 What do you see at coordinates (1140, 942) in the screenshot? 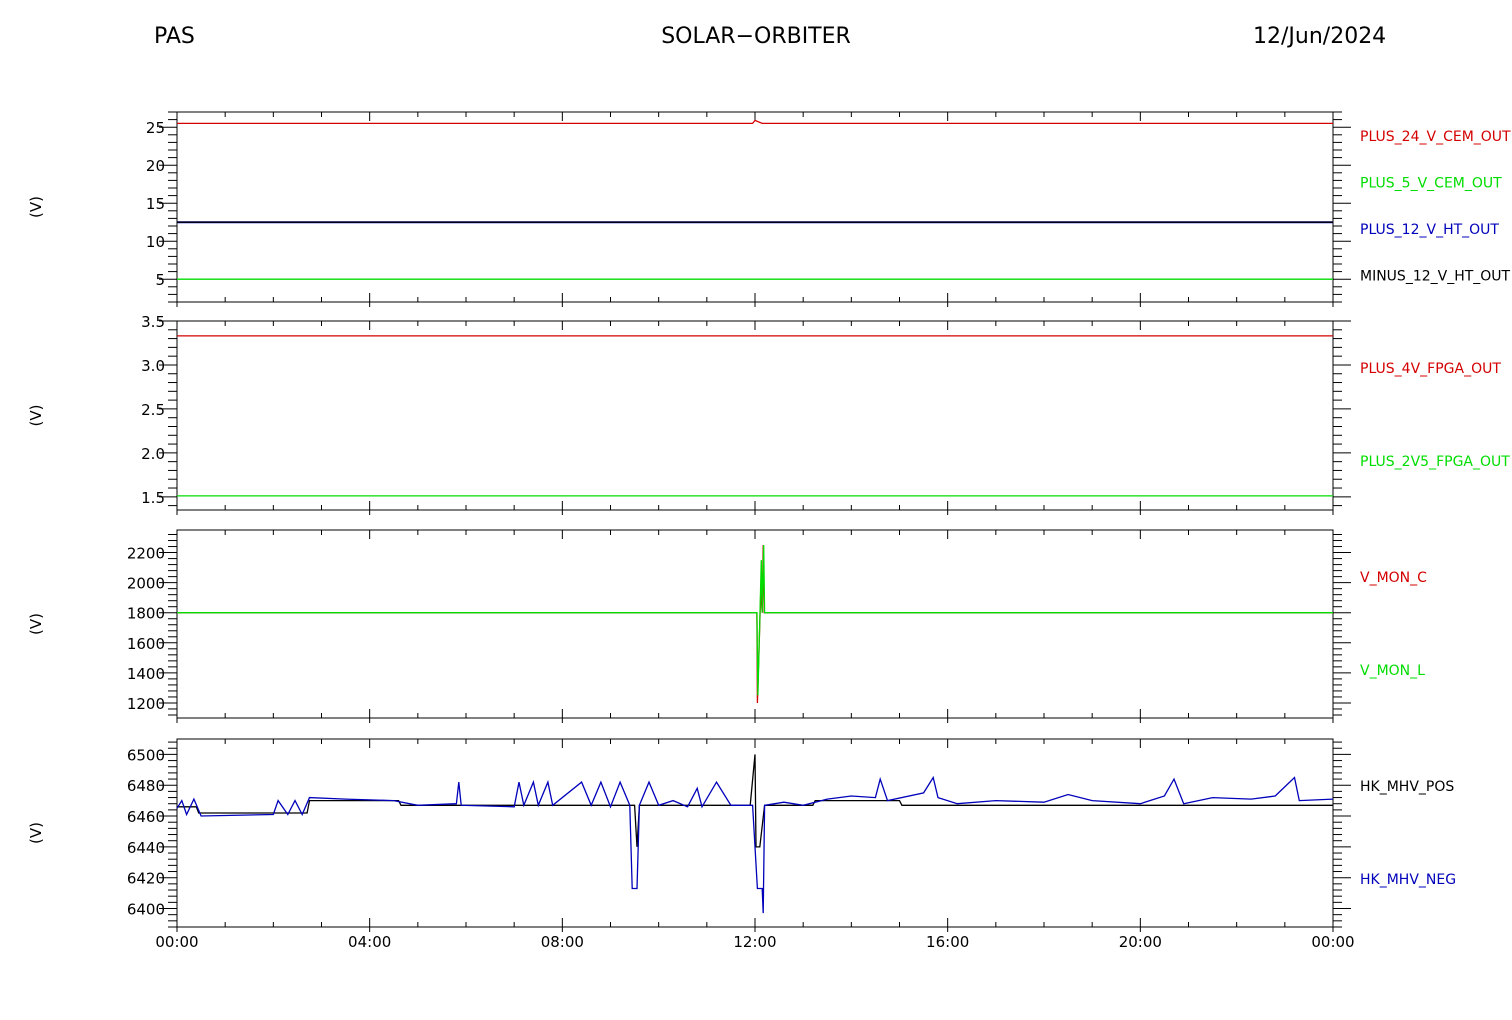
I see `x-tick-label: 20:00` at bounding box center [1140, 942].